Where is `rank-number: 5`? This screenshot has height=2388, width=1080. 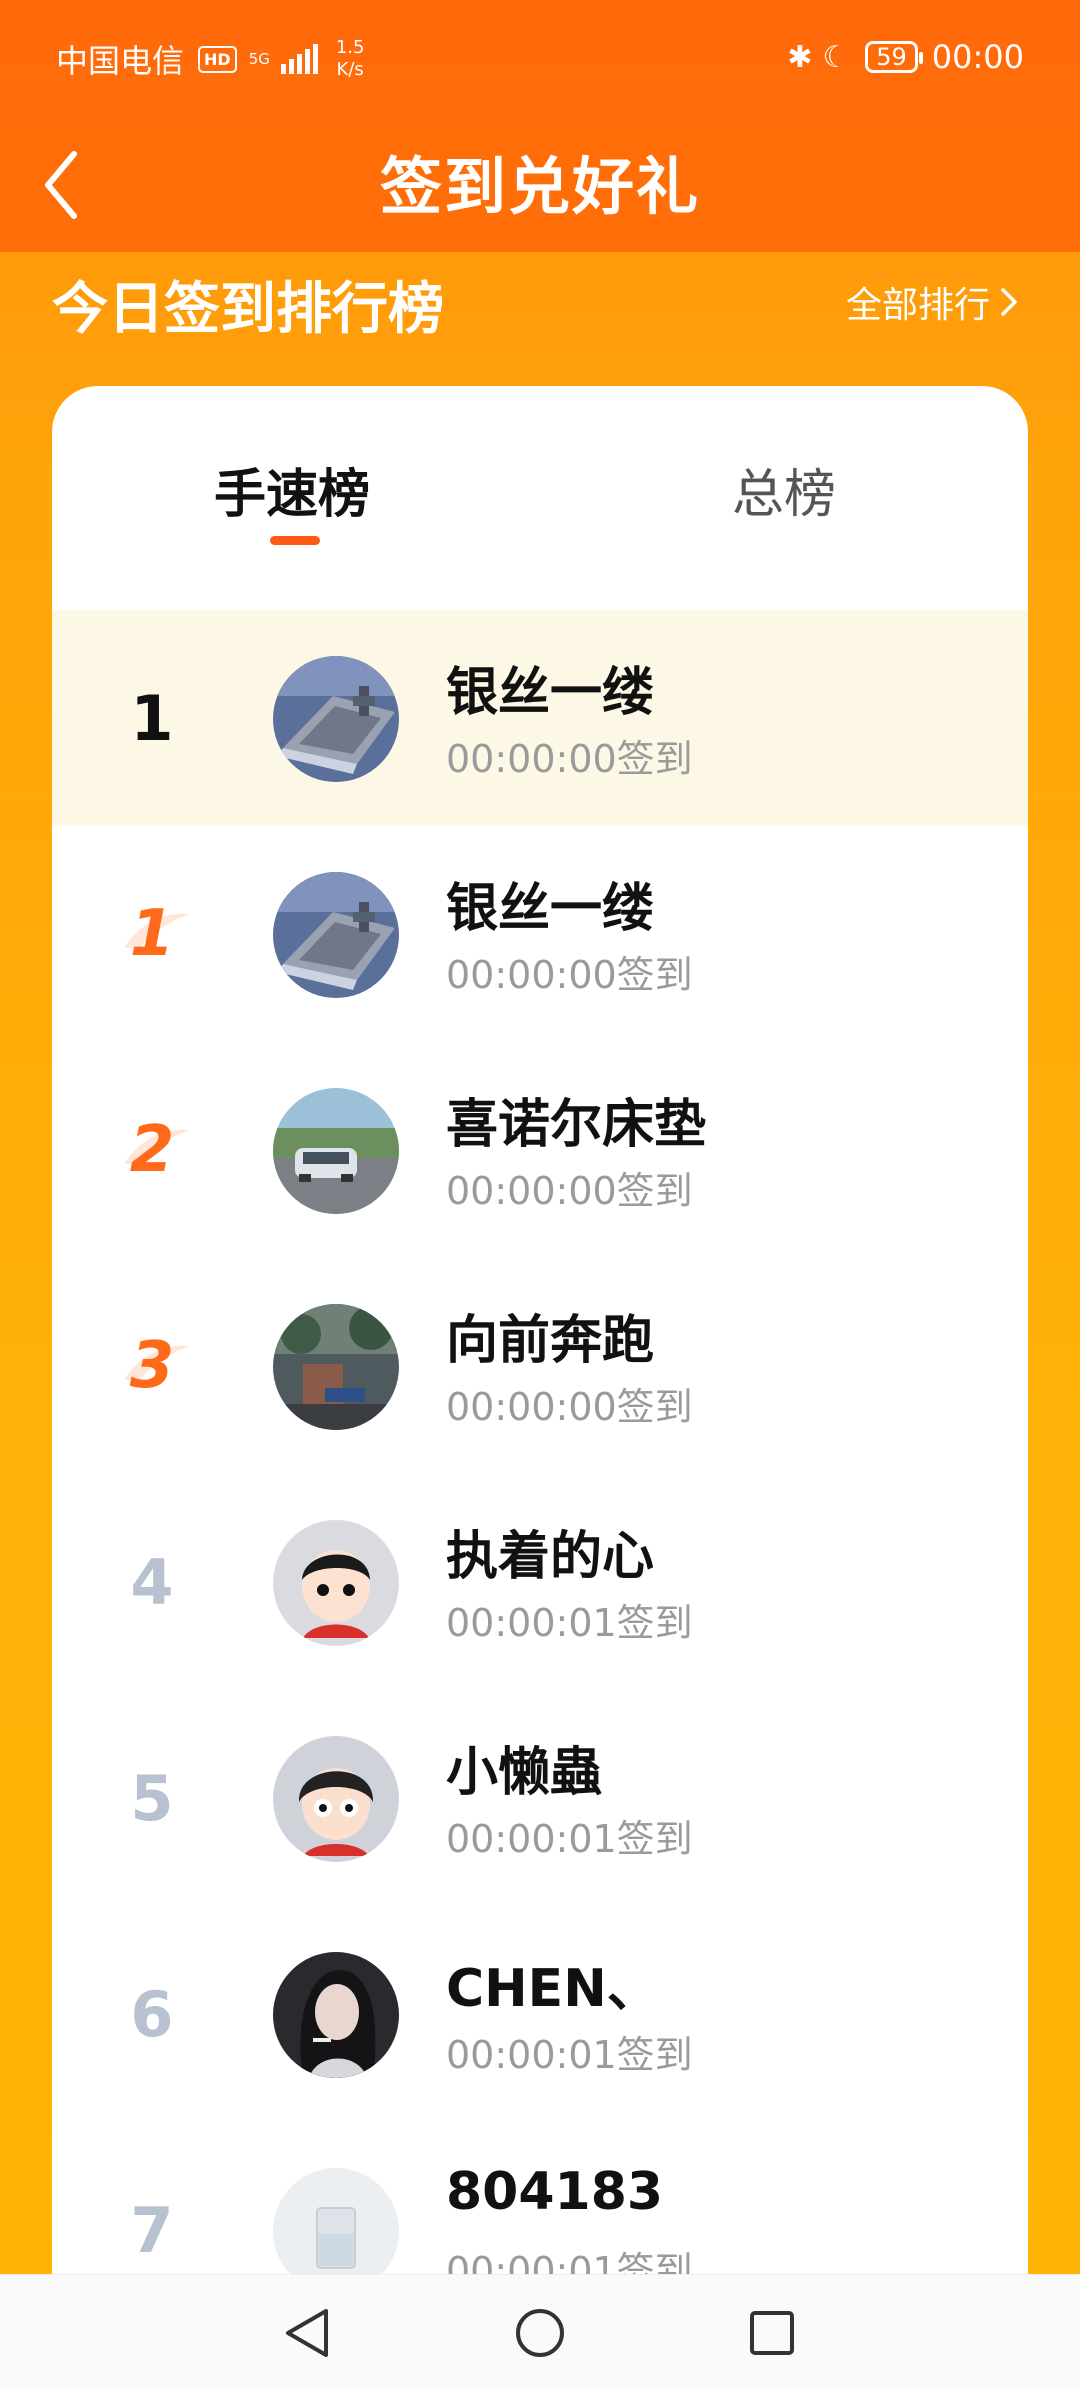 rank-number: 5 is located at coordinates (152, 1798).